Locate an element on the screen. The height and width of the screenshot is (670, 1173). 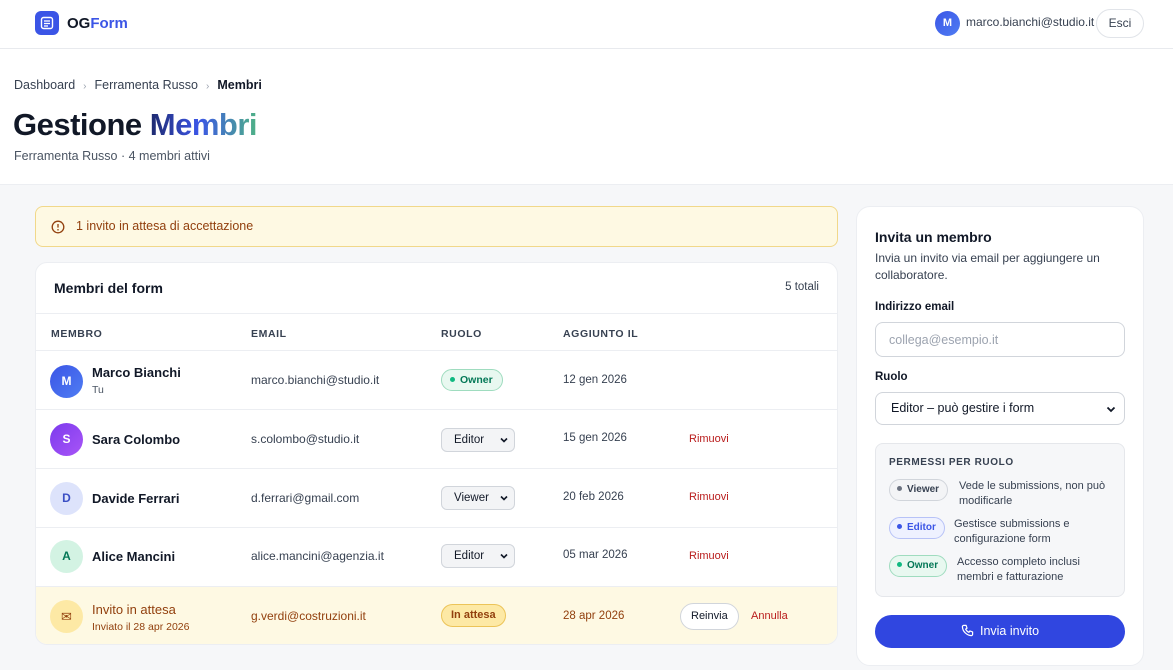
send-invite-label: Invia invito is located at coordinates (1009, 631).